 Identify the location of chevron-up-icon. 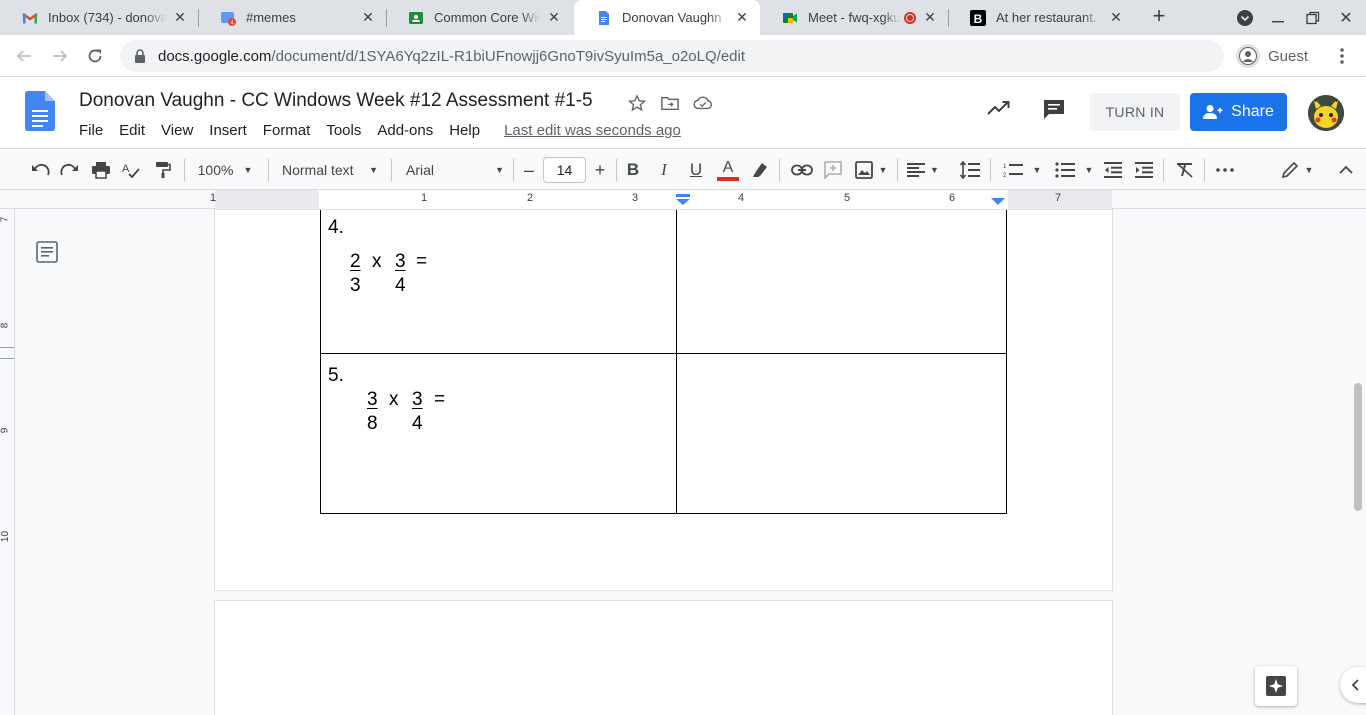
(1346, 170).